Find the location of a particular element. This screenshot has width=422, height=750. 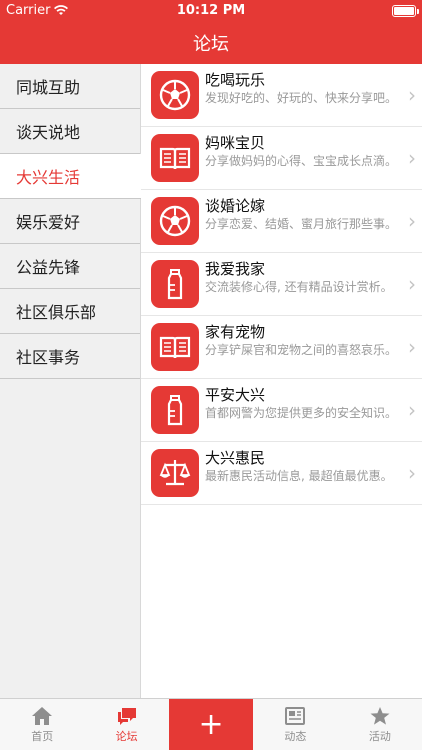

forum-title: 平安大兴 is located at coordinates (235, 395).